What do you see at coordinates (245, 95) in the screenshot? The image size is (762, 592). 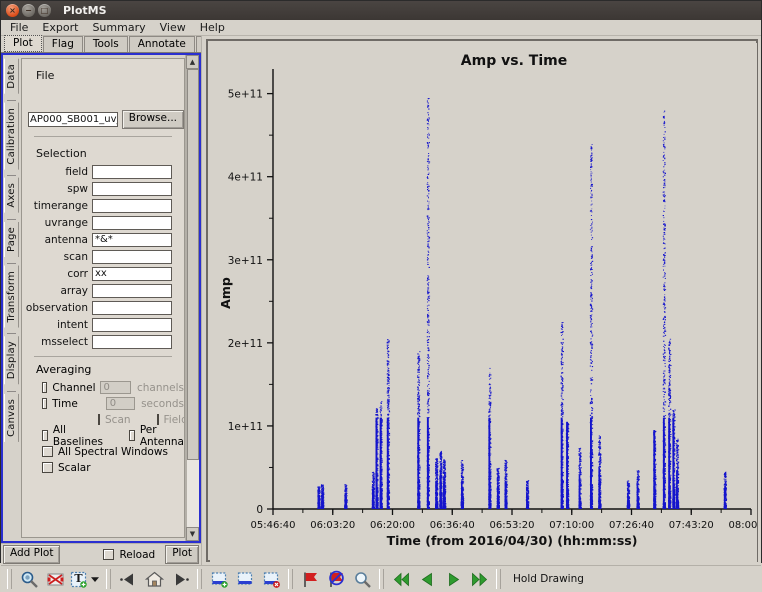 I see `y-tick-label: 5e+11` at bounding box center [245, 95].